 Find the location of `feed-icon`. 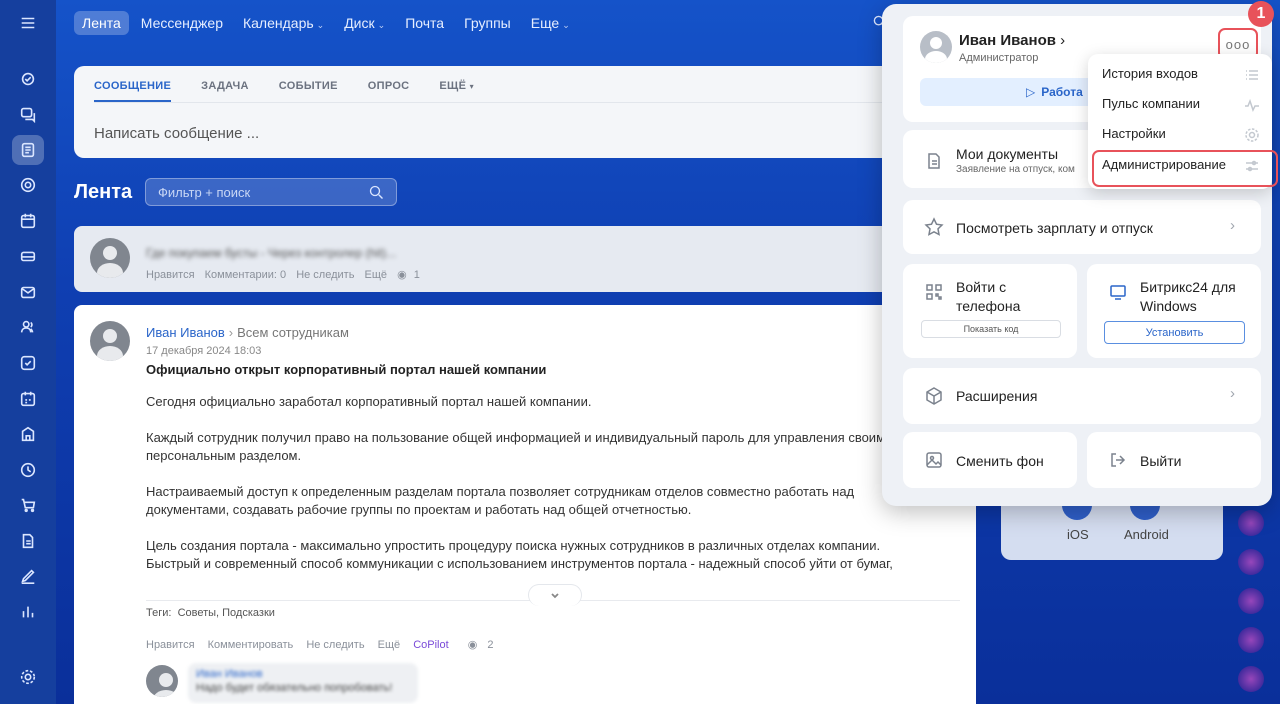

feed-icon is located at coordinates (28, 150).